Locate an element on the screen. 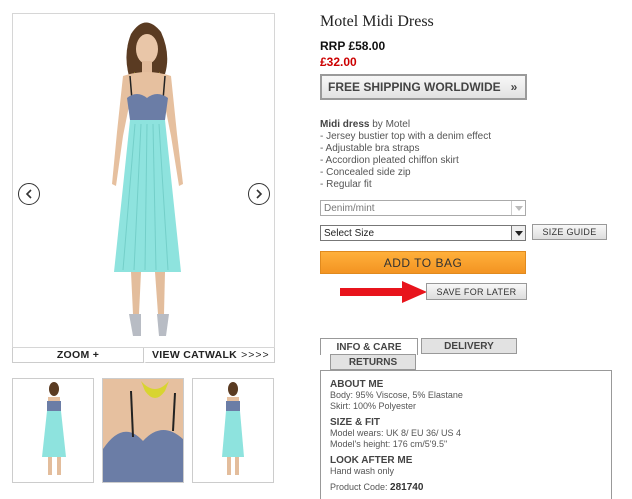  image-controls-bar: ZOOM + VIEW CATWALK >>>> is located at coordinates (143, 355).